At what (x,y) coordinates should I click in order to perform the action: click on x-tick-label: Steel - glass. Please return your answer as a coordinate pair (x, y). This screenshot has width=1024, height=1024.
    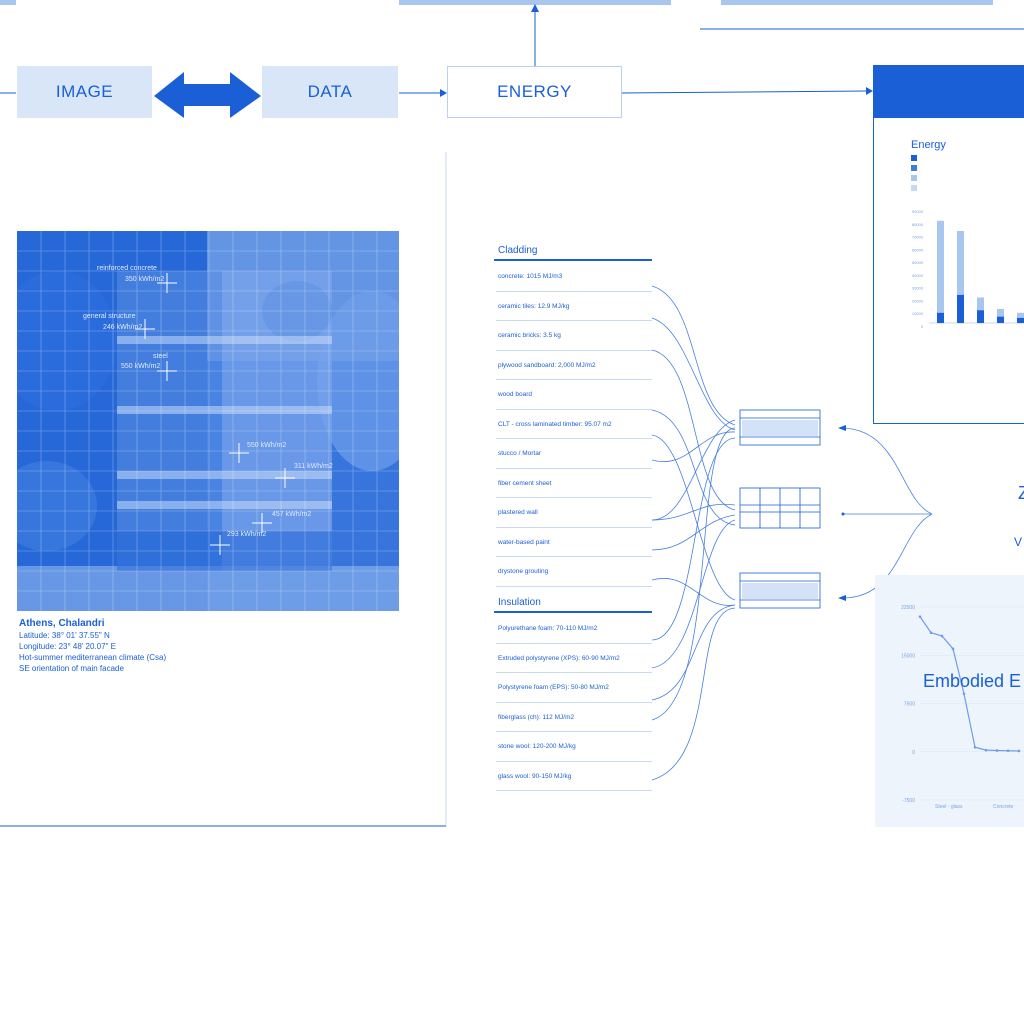
    Looking at the image, I should click on (949, 807).